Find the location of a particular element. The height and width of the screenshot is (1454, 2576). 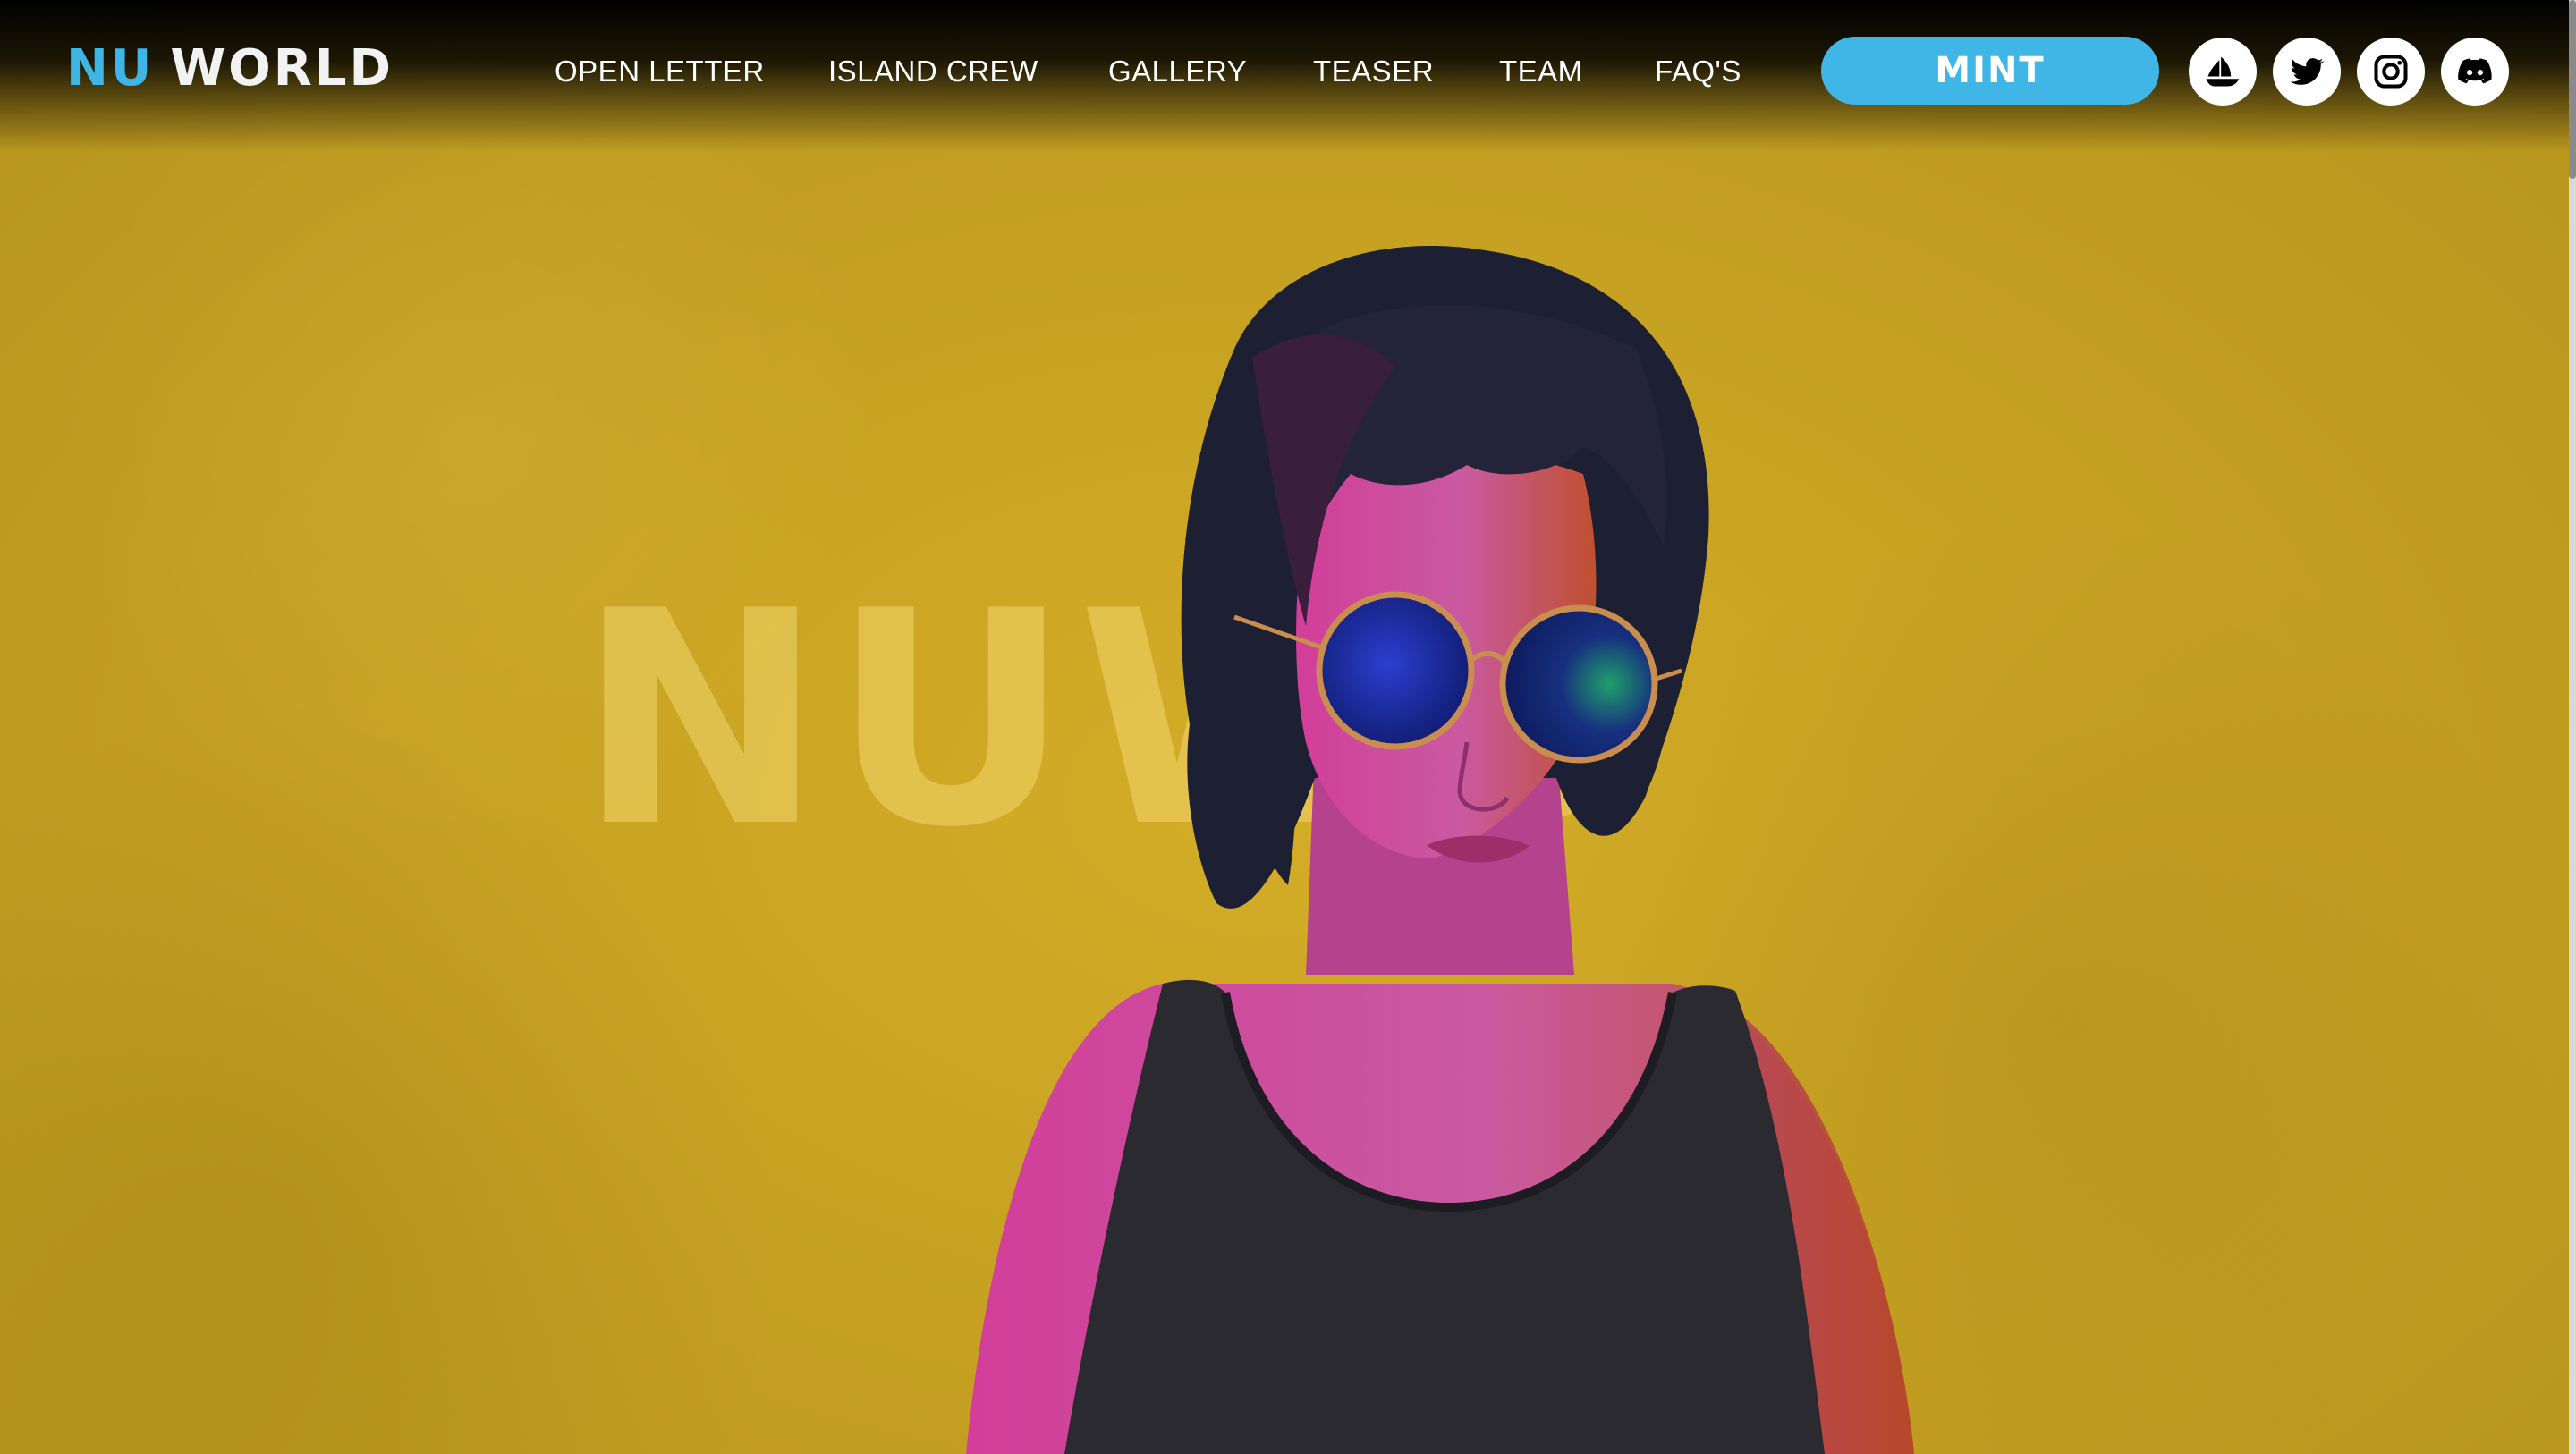

page-scrollbar is located at coordinates (2572, 727).